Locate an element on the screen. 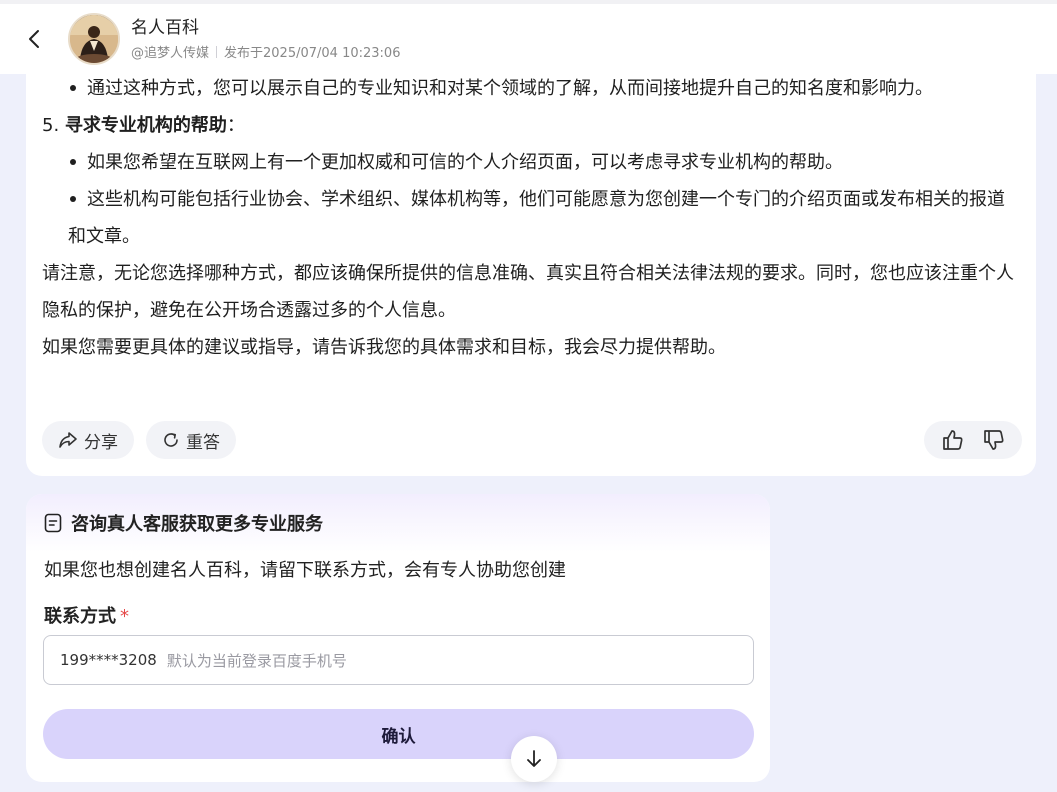  required-mark: * is located at coordinates (124, 616).